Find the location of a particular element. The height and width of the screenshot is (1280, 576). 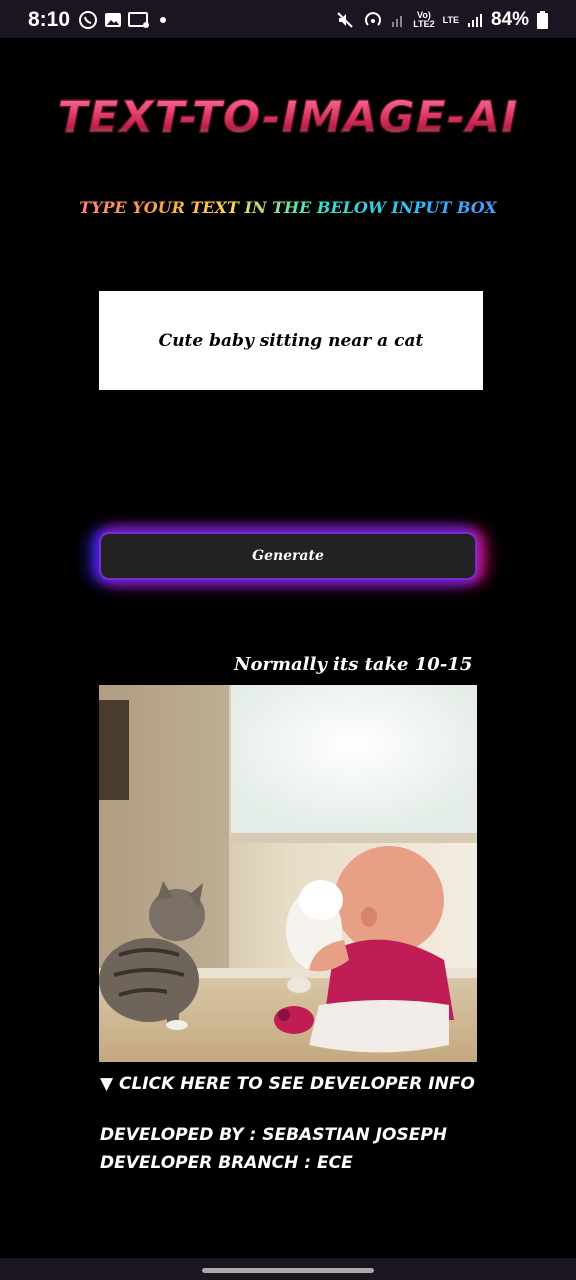

home-gesture-handle is located at coordinates (288, 1270).